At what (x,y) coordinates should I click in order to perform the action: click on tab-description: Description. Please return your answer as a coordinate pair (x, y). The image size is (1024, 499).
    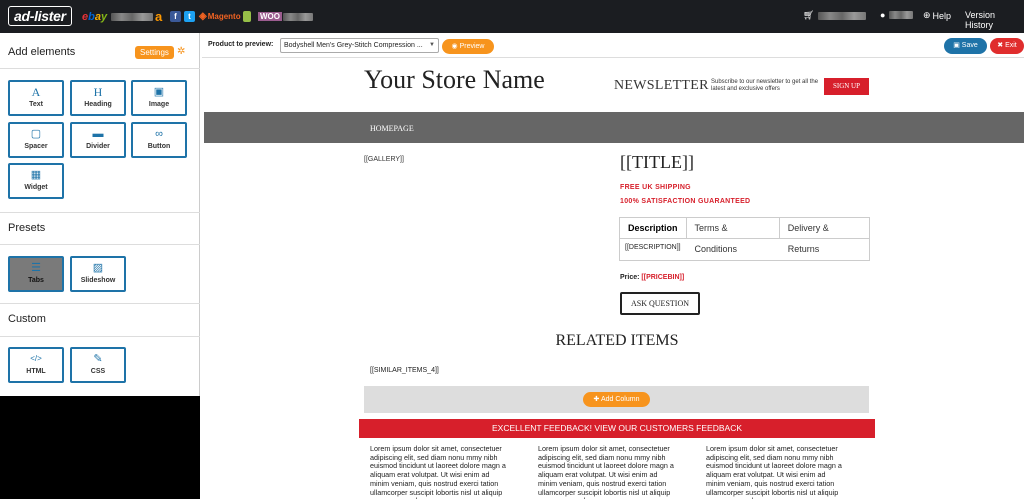
    Looking at the image, I should click on (653, 228).